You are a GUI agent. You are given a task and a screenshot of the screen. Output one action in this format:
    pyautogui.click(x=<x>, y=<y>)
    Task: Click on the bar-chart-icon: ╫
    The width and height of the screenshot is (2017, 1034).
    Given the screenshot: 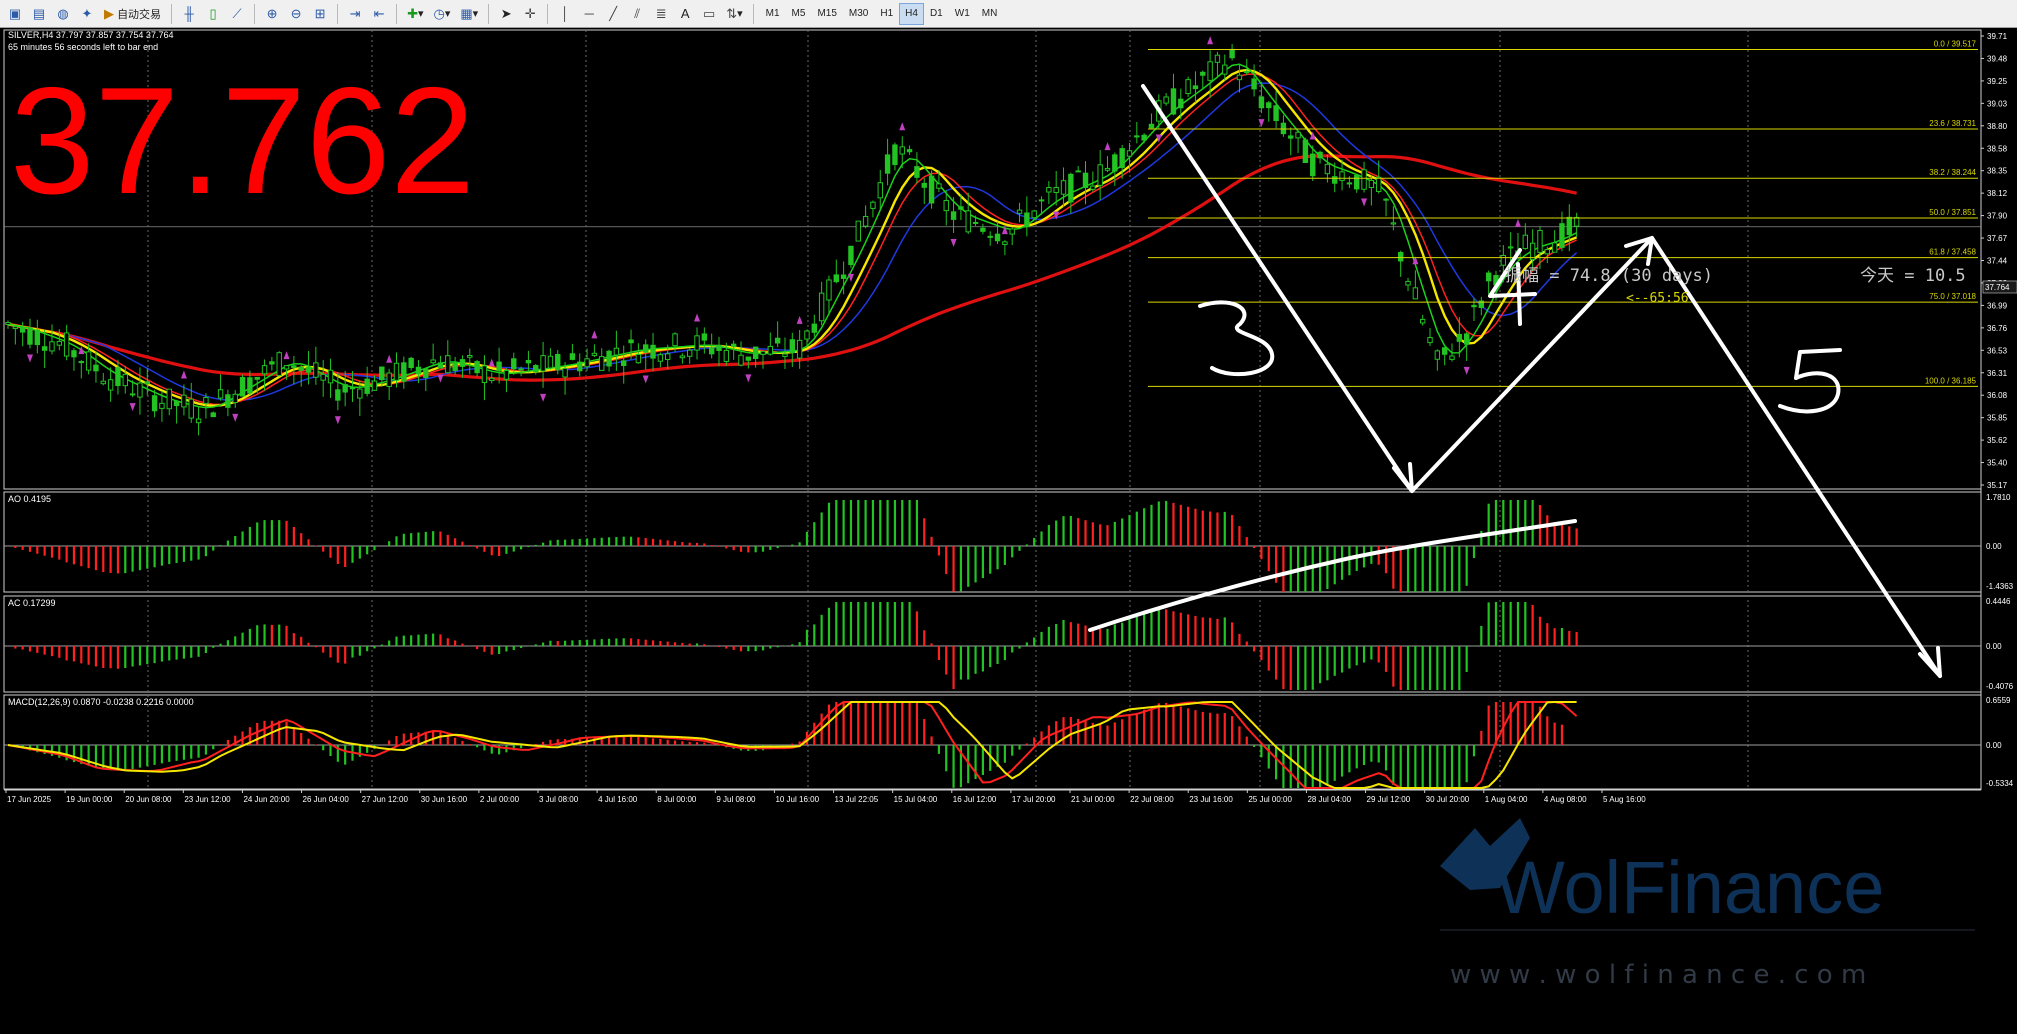 What is the action you would take?
    pyautogui.click(x=189, y=13)
    